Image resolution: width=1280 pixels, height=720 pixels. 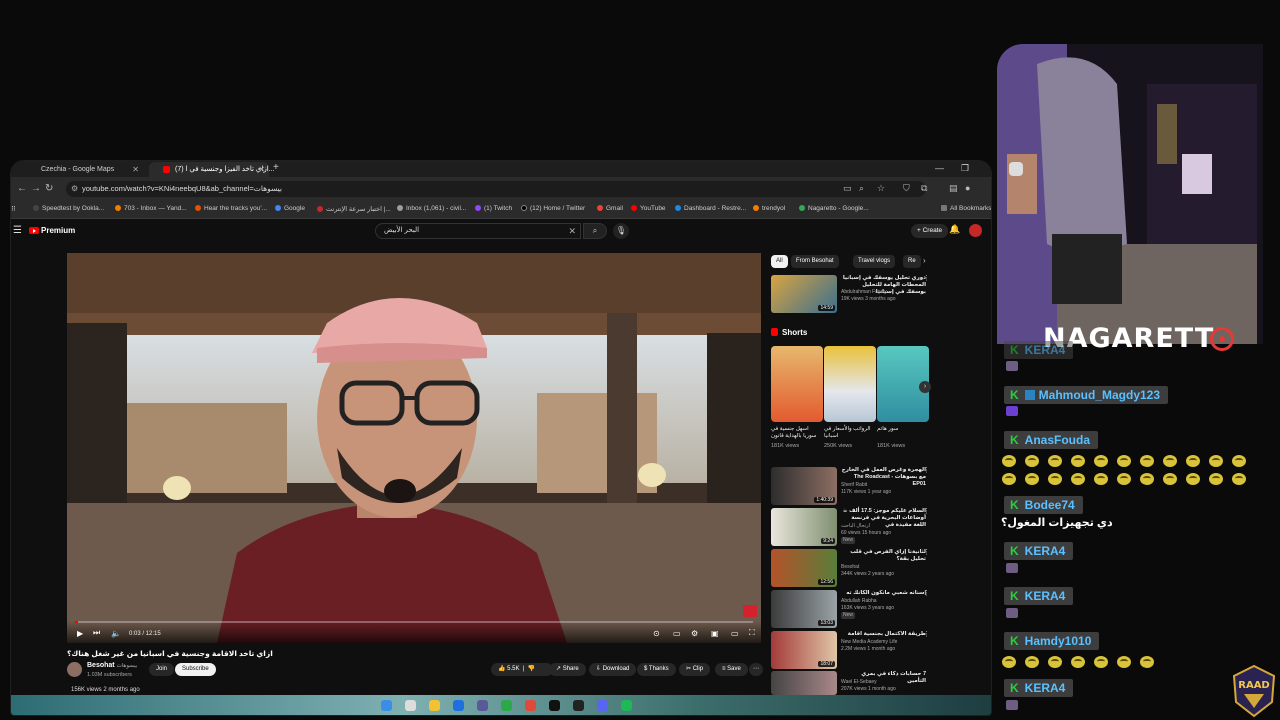 What do you see at coordinates (610, 208) in the screenshot?
I see `bookmark-gmail: Gmail` at bounding box center [610, 208].